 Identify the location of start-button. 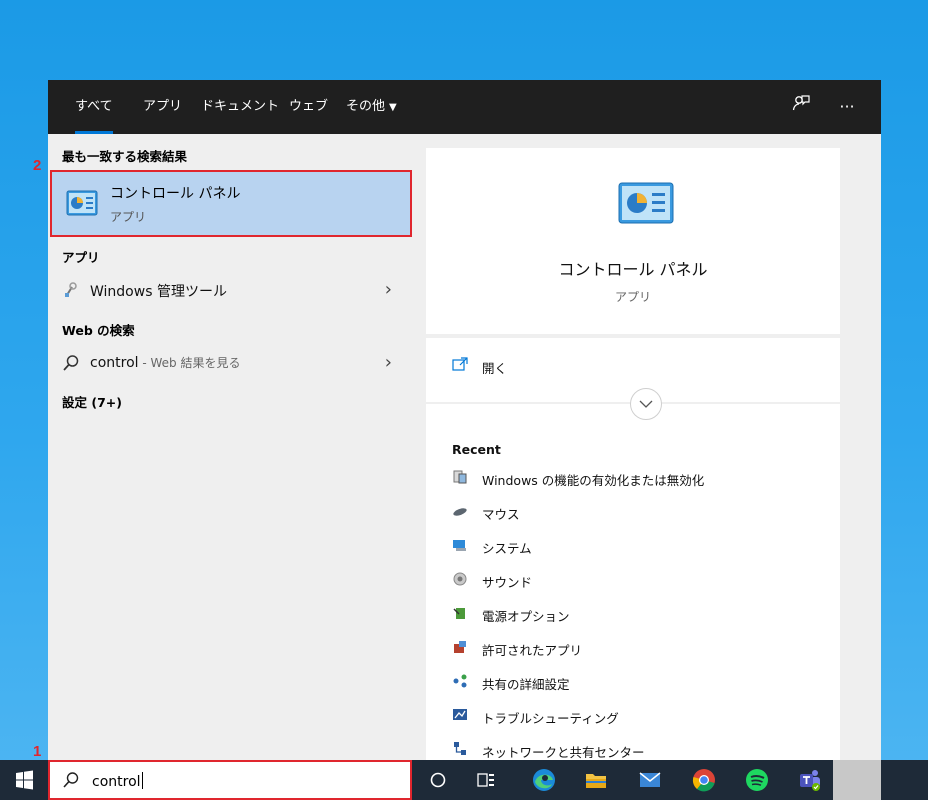
(24, 780).